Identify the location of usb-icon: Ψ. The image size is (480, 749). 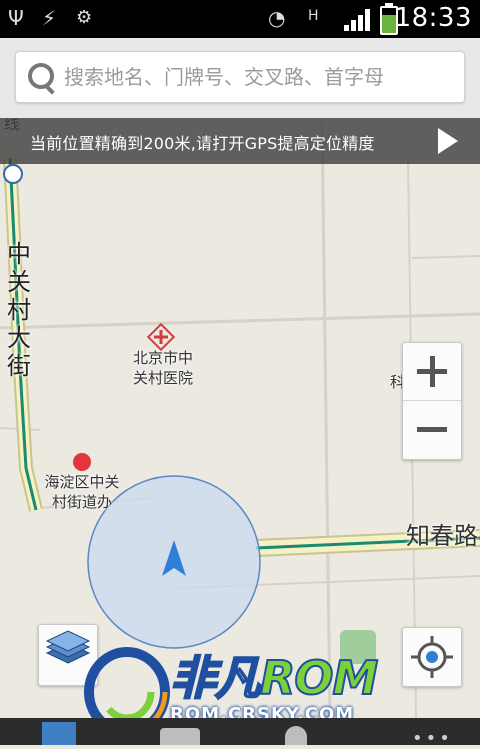
(16, 18).